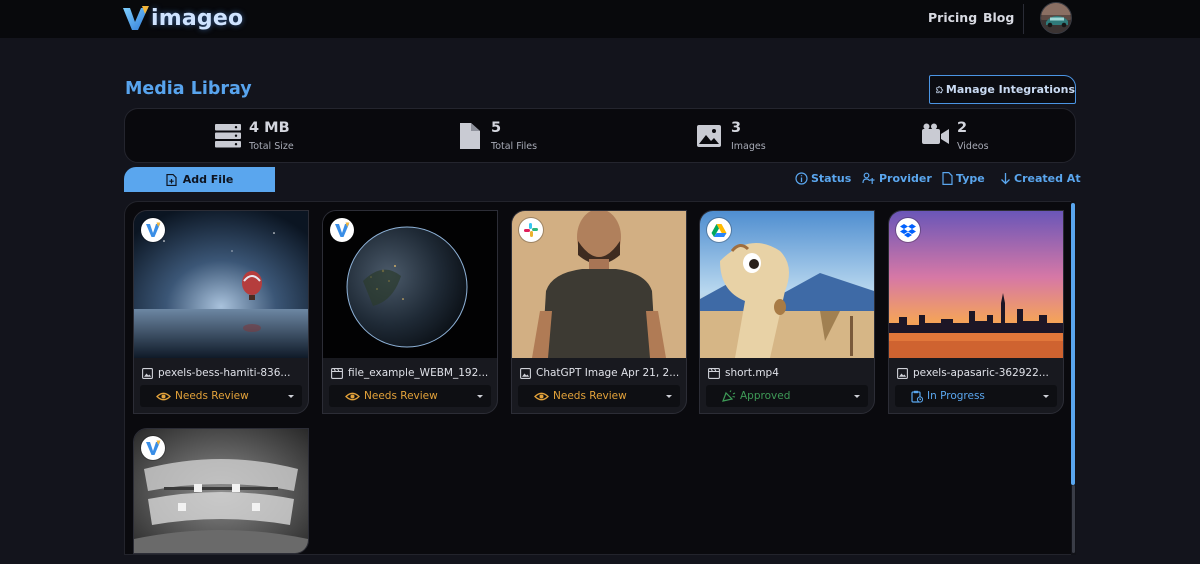 This screenshot has width=1200, height=564. What do you see at coordinates (748, 146) in the screenshot?
I see `stat-images-caption: Images` at bounding box center [748, 146].